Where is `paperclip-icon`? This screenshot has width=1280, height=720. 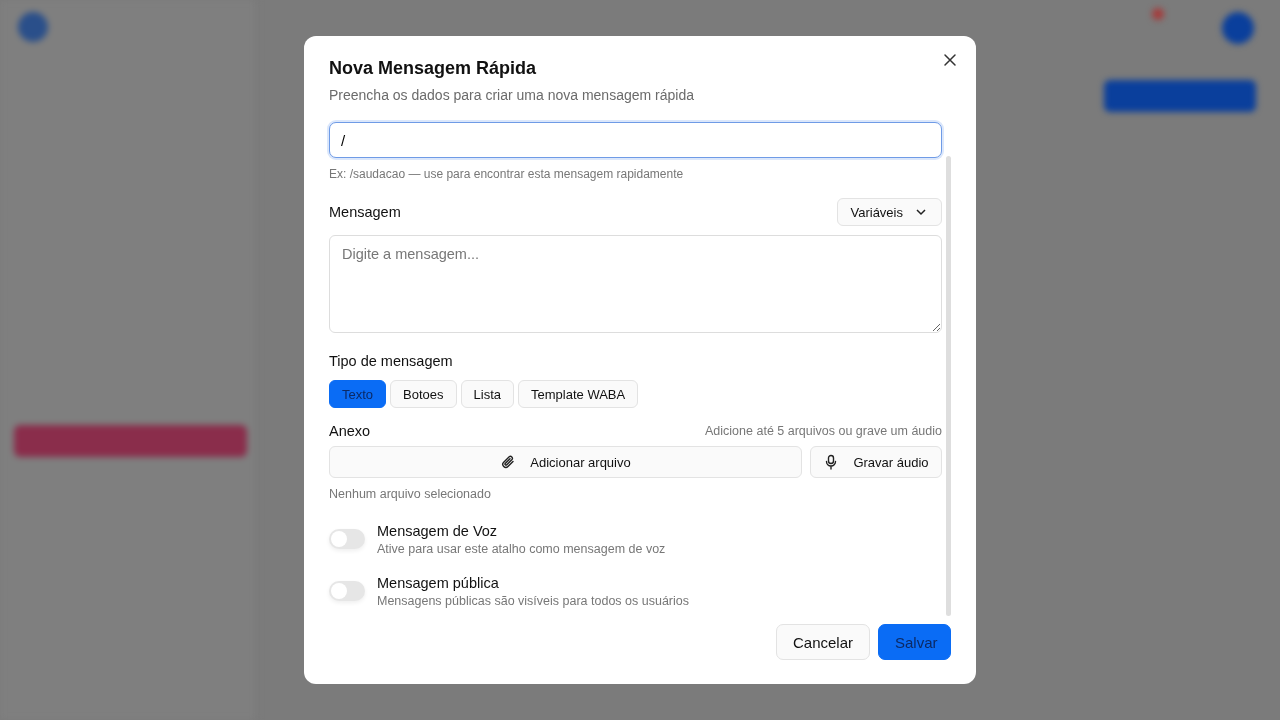
paperclip-icon is located at coordinates (508, 462).